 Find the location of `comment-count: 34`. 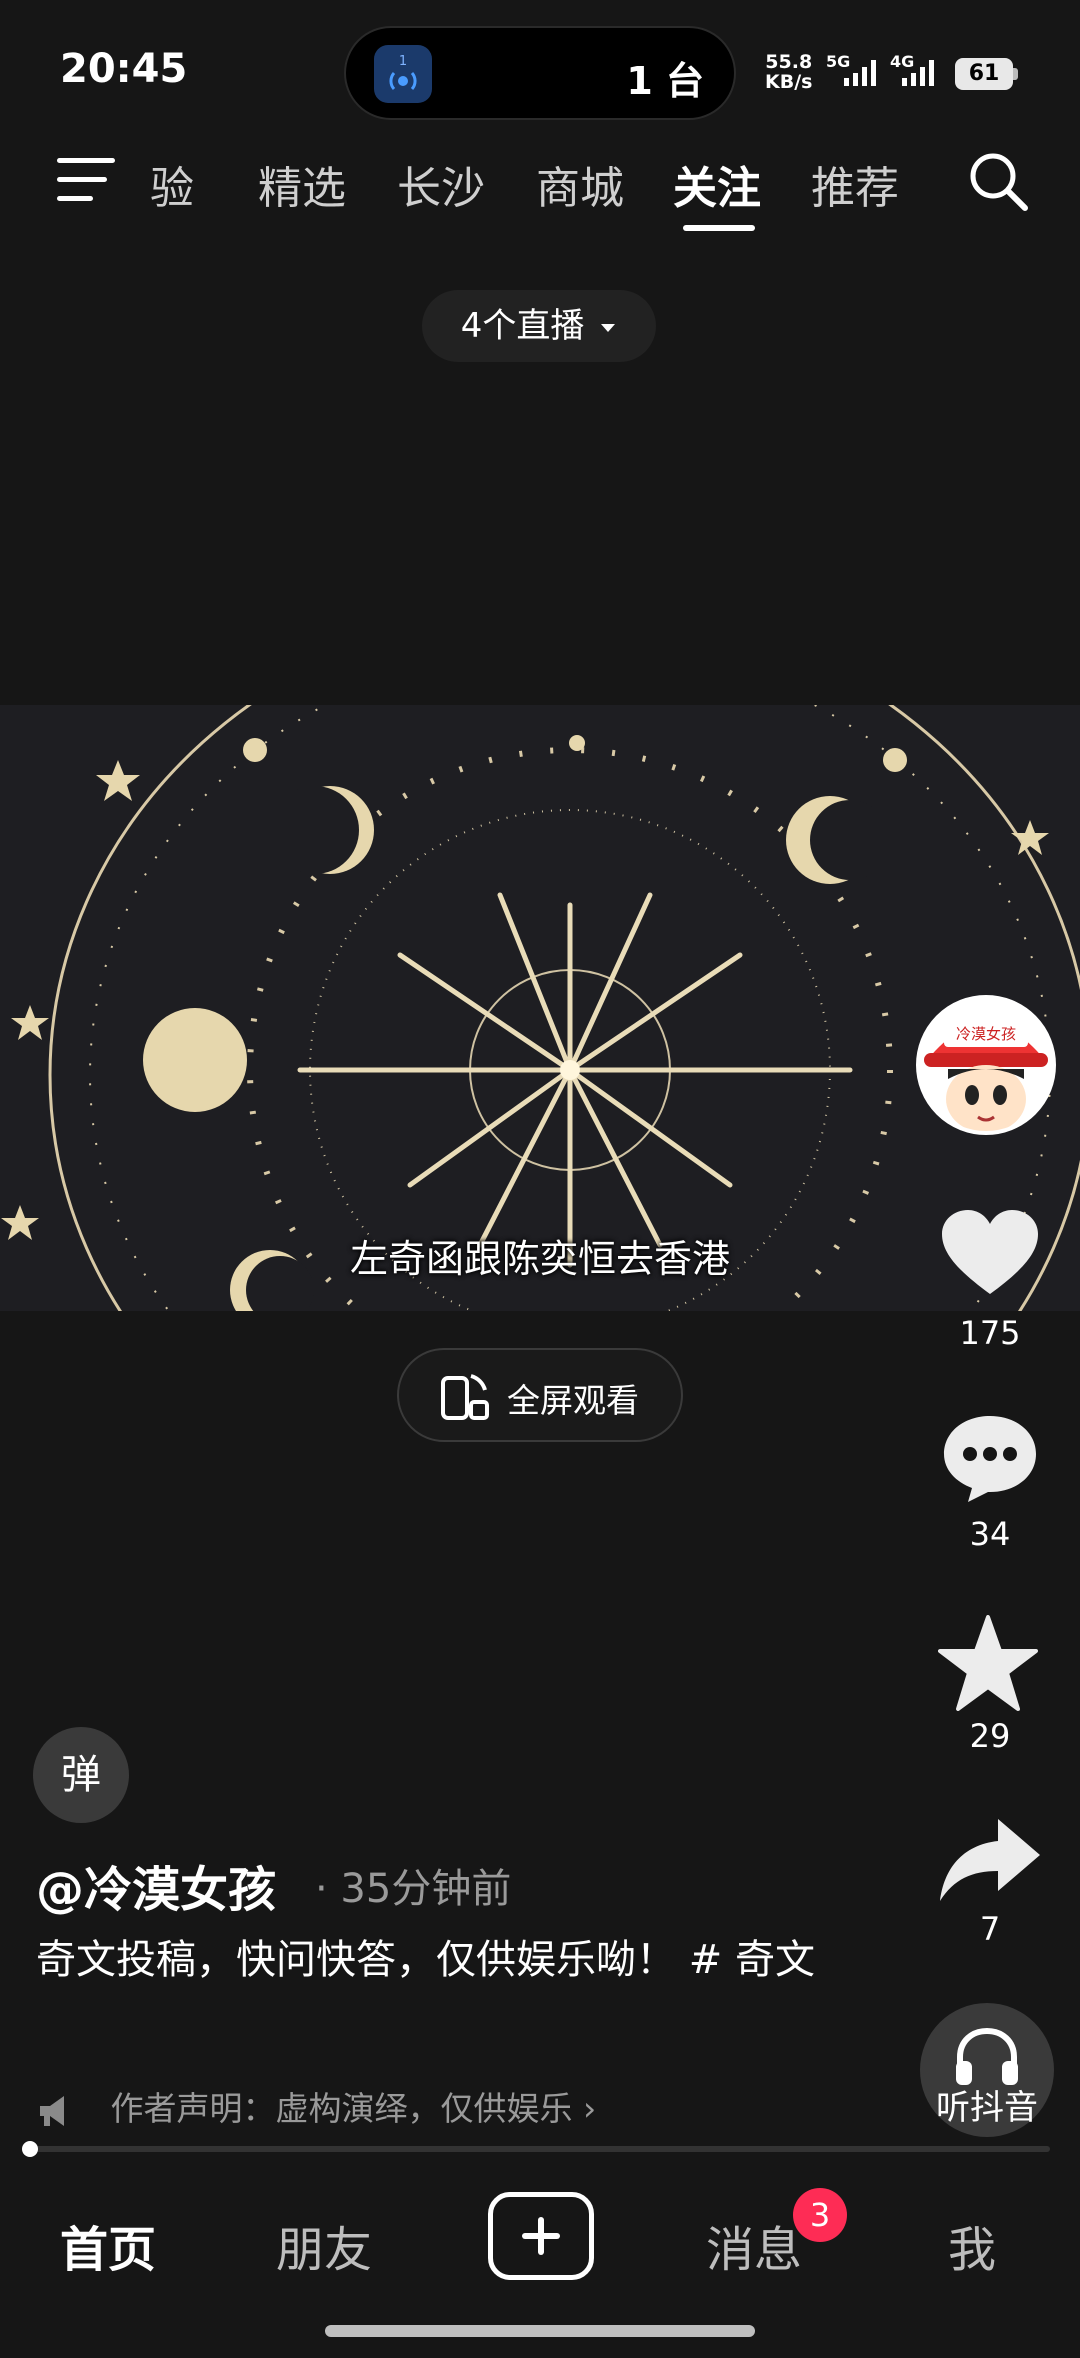

comment-count: 34 is located at coordinates (990, 1534).